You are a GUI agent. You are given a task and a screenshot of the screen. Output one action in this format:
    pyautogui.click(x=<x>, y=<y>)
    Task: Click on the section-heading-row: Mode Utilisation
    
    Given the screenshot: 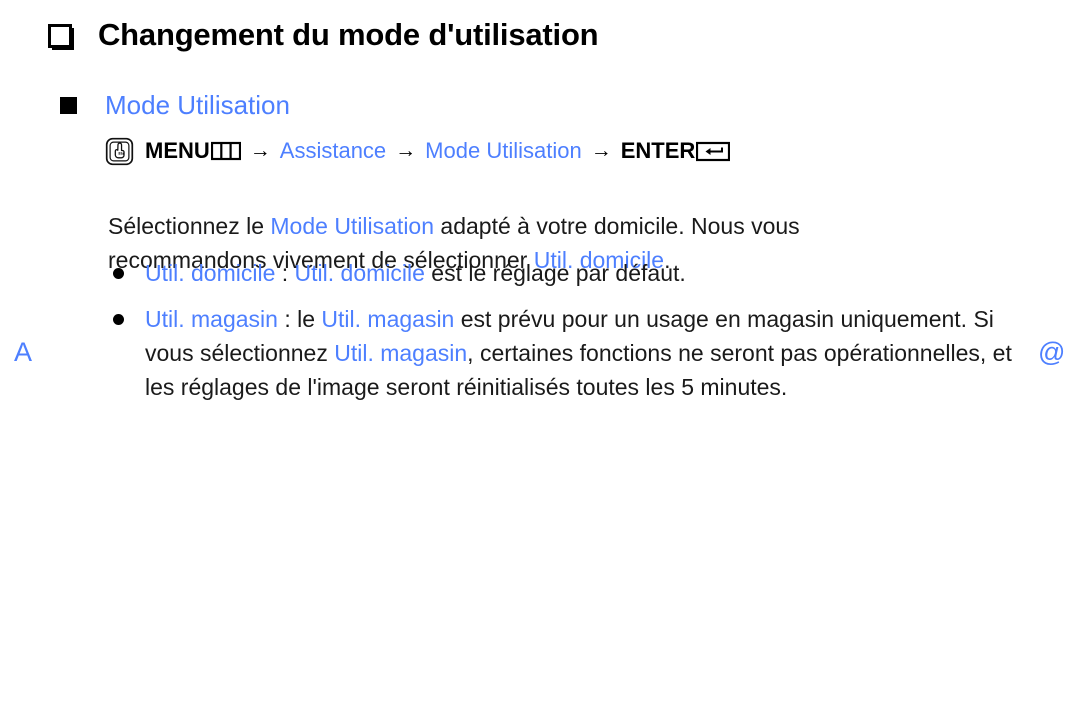 What is the action you would take?
    pyautogui.click(x=175, y=105)
    